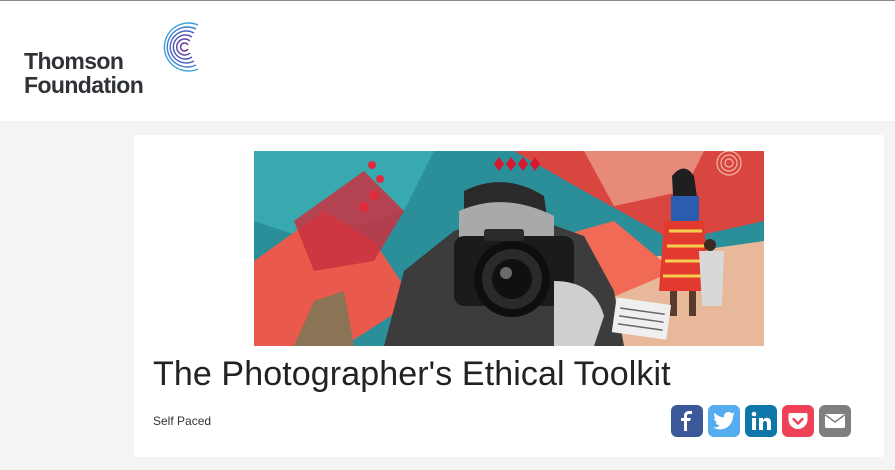  I want to click on share-facebook-button, so click(687, 421).